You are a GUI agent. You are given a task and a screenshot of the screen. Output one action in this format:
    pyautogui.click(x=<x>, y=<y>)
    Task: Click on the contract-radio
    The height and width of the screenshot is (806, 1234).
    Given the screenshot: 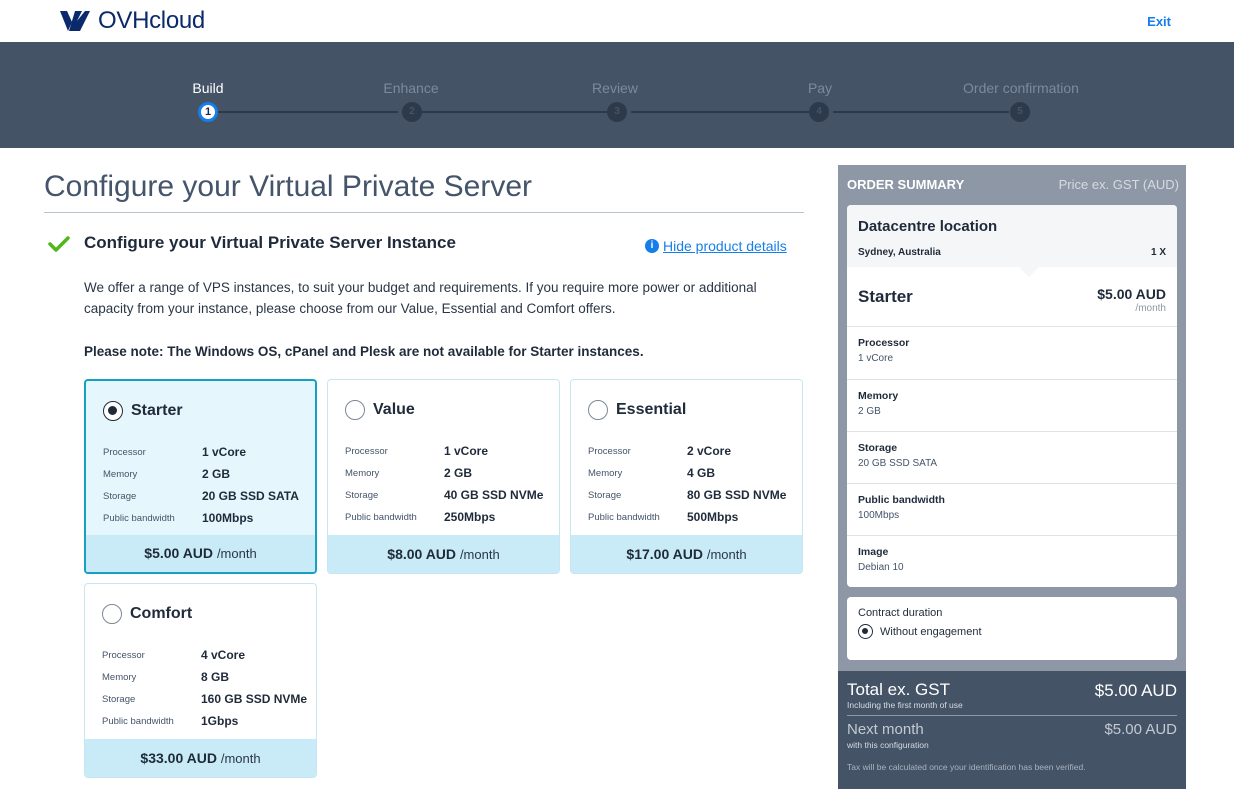 What is the action you would take?
    pyautogui.click(x=865, y=631)
    